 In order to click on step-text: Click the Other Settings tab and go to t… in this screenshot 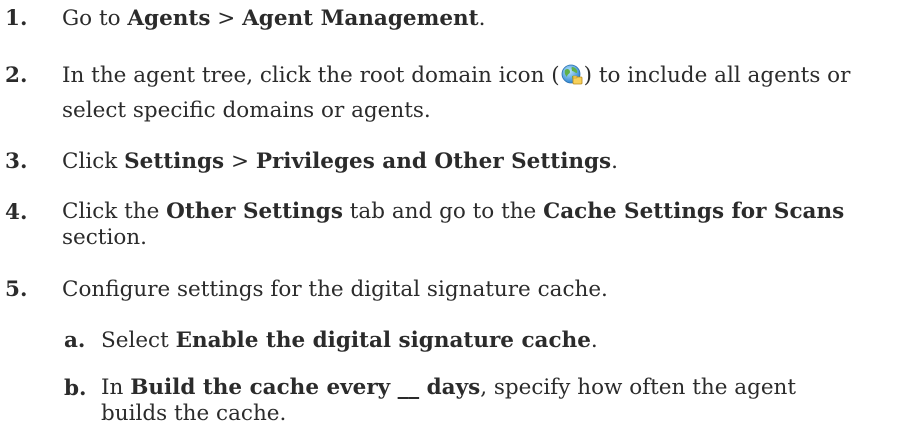, I will do `click(453, 224)`.